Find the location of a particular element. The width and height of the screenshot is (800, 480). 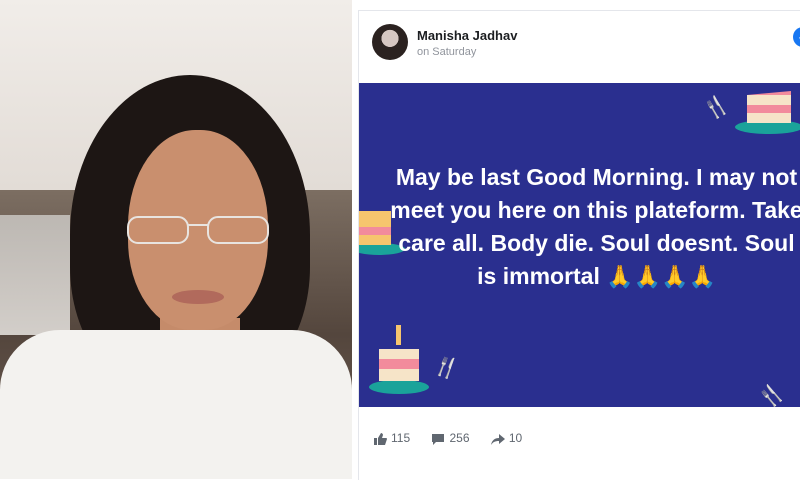

avatar is located at coordinates (390, 42).